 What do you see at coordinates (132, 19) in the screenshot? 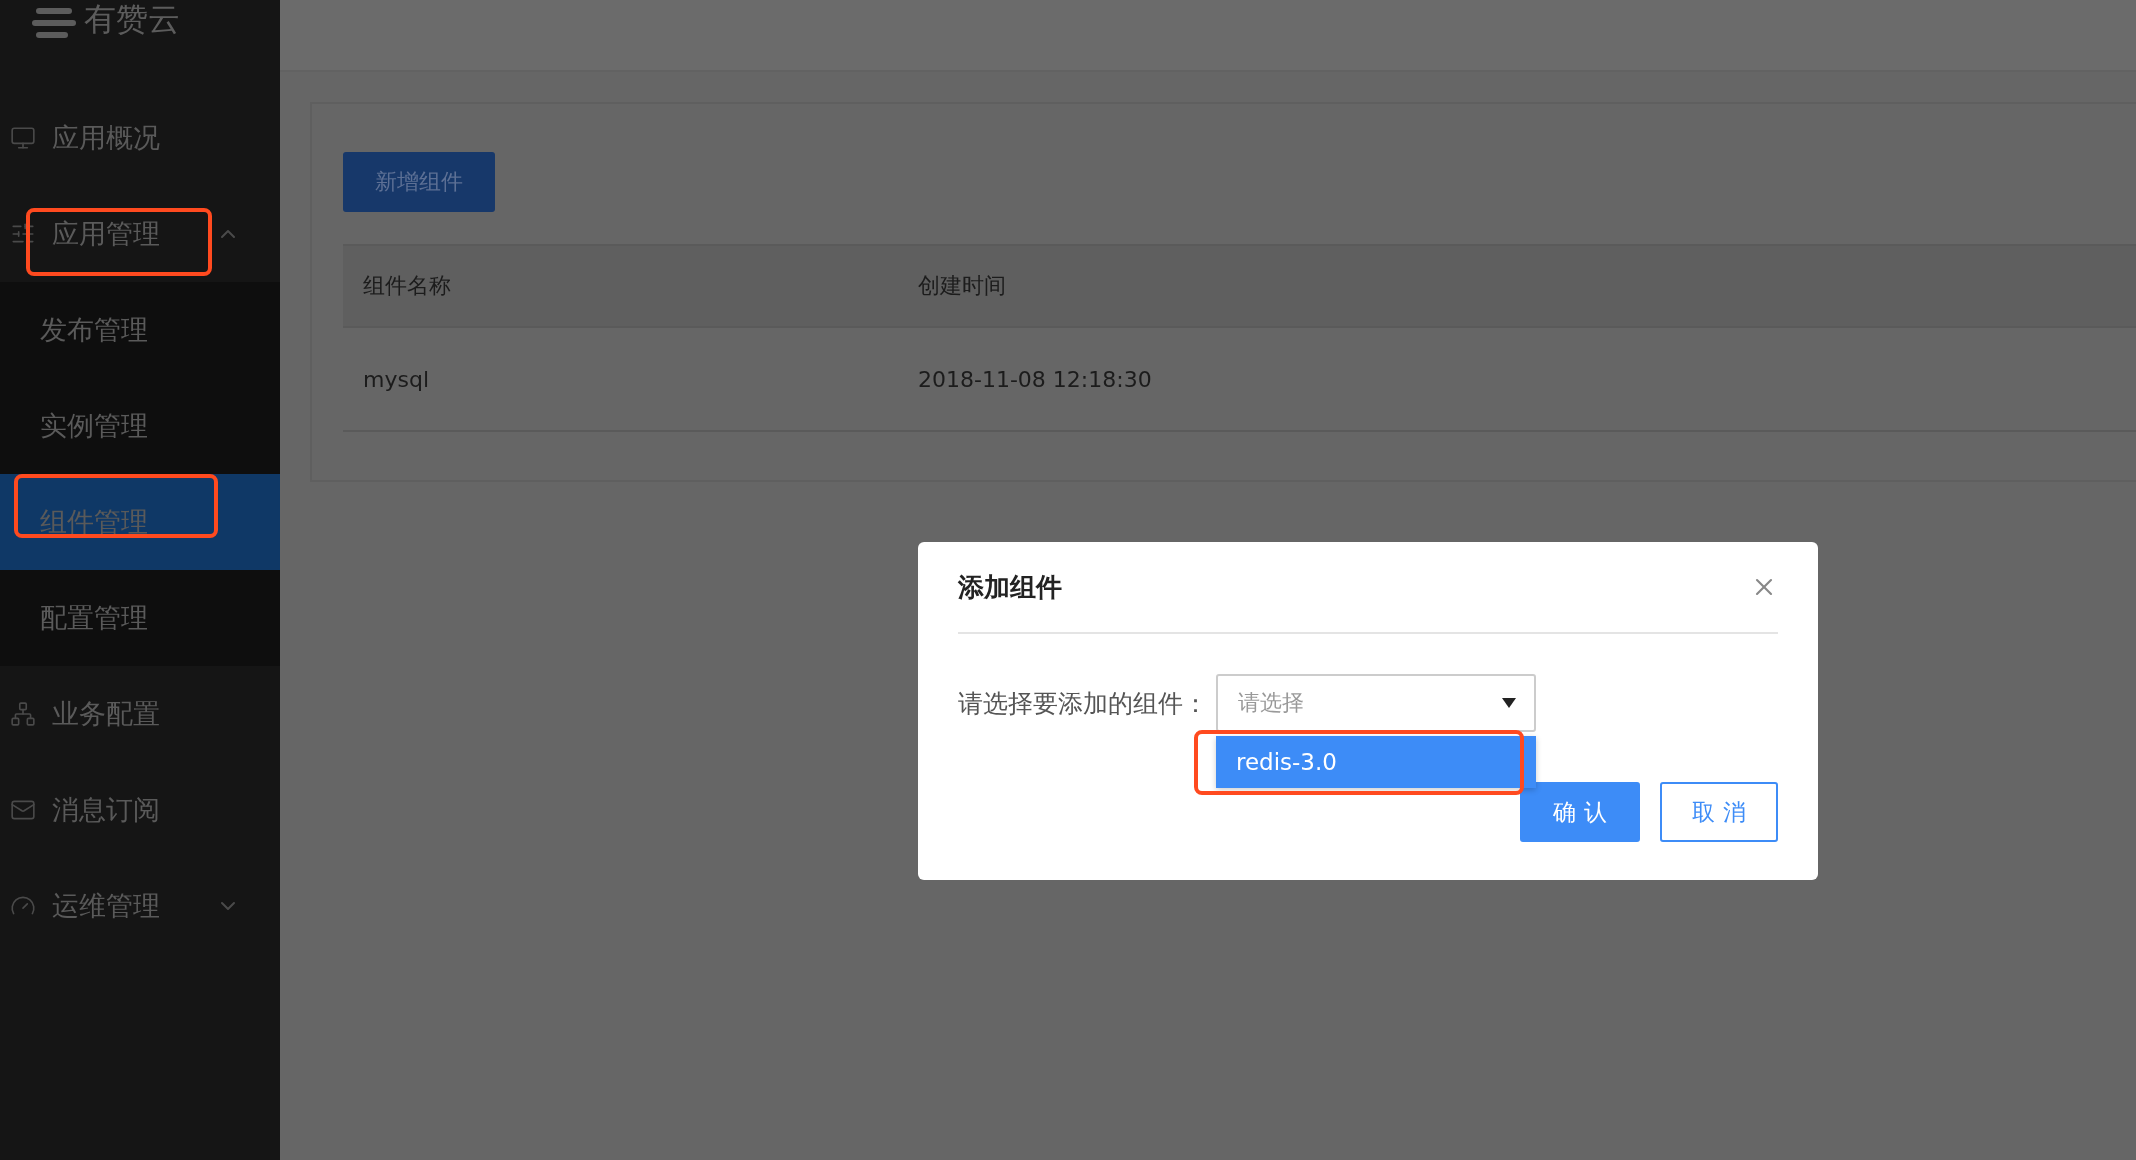
I see `logo-text: 有赞云` at bounding box center [132, 19].